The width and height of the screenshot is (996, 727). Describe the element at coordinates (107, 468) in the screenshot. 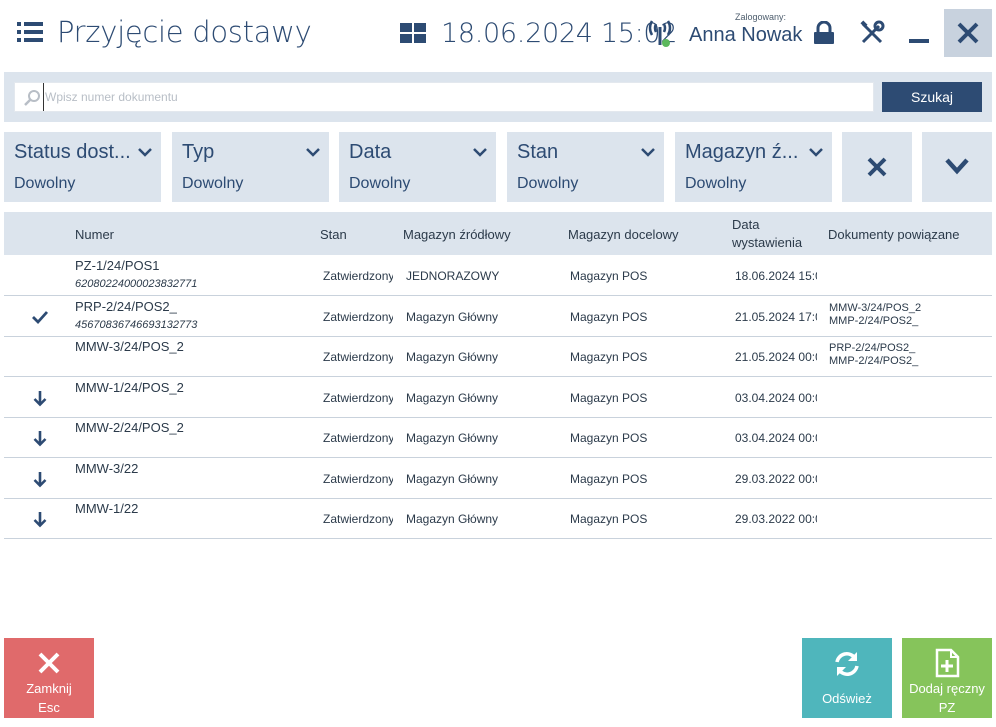

I see `row-numer: MMW-3/22` at that location.